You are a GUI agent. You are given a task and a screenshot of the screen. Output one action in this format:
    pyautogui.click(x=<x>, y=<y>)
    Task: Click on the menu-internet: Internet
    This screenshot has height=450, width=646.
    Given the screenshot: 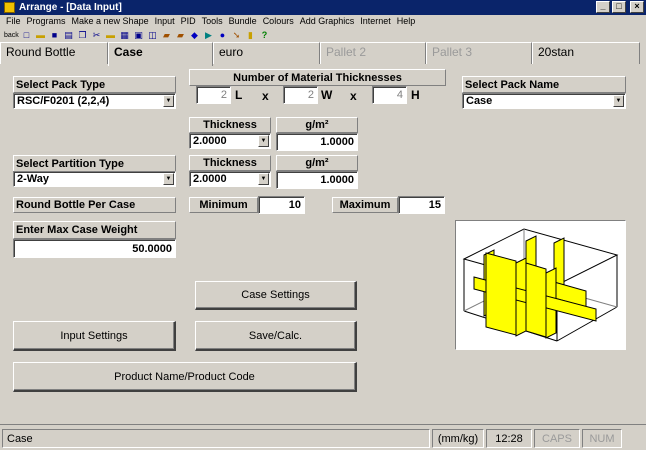 What is the action you would take?
    pyautogui.click(x=375, y=21)
    